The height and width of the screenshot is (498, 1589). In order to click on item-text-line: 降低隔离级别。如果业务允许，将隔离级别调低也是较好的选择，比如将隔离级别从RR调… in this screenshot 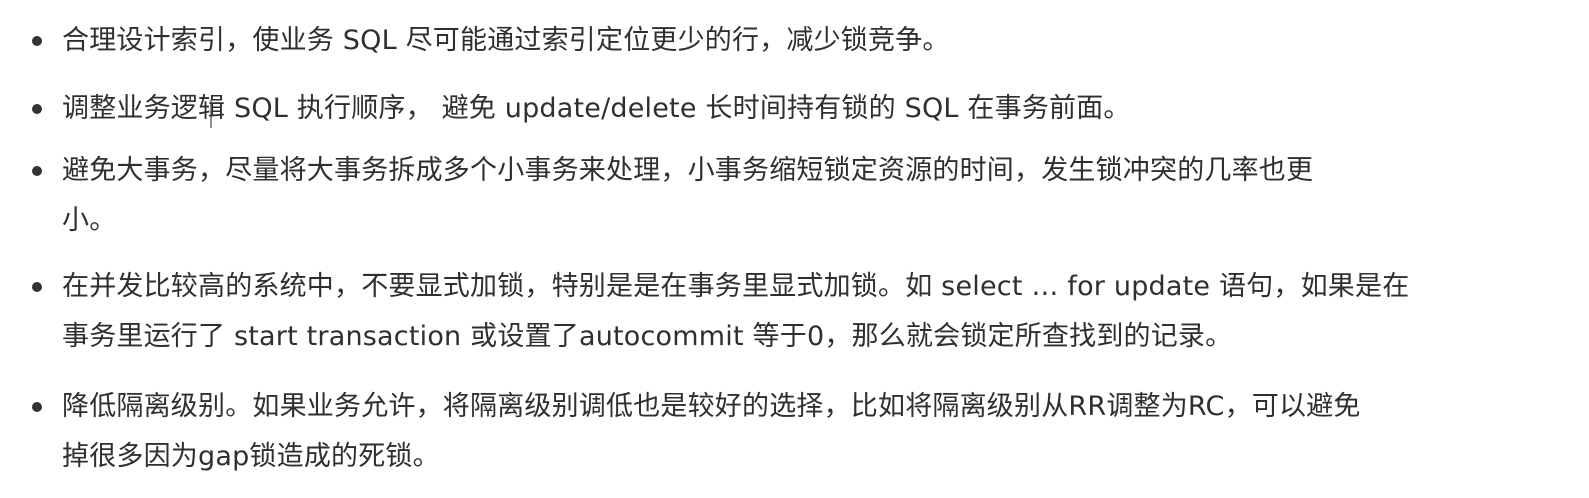, I will do `click(711, 406)`.